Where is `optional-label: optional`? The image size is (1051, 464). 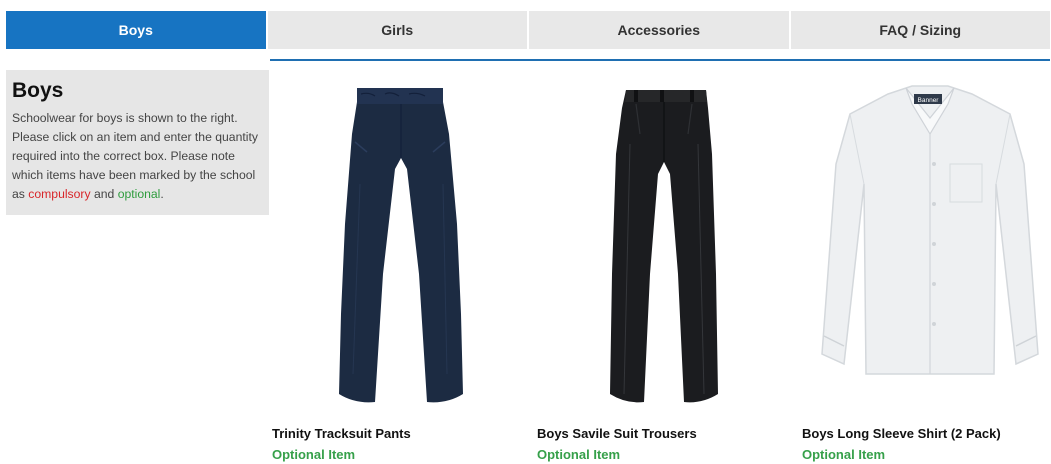 optional-label: optional is located at coordinates (139, 194).